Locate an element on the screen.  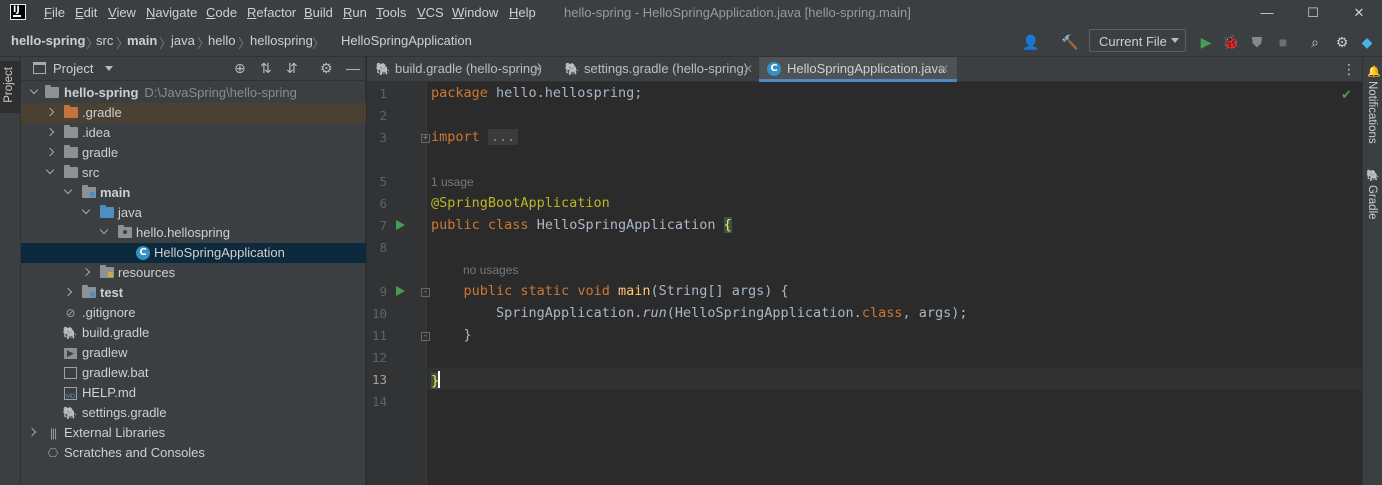
more-tabs-icon: ⋮ is located at coordinates (1349, 69).